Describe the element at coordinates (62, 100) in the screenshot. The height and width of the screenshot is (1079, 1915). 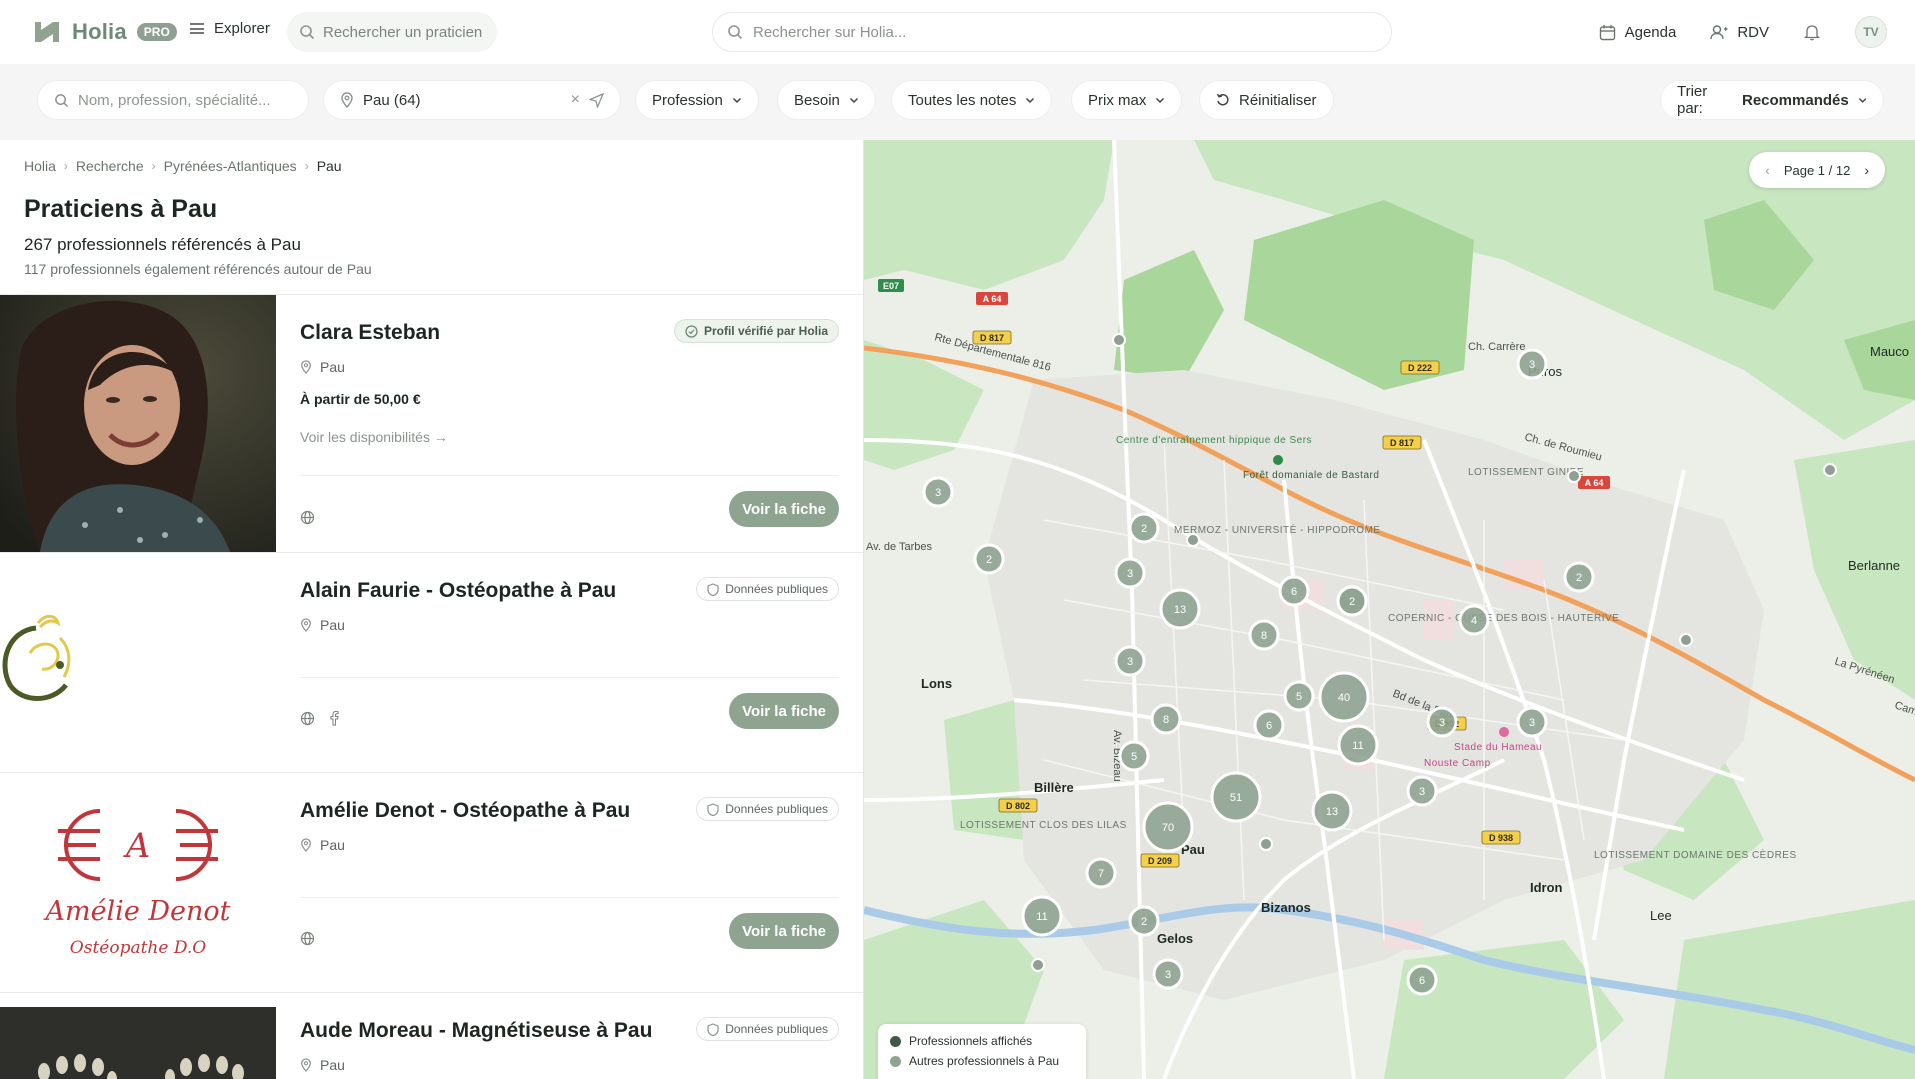
I see `search-icon` at that location.